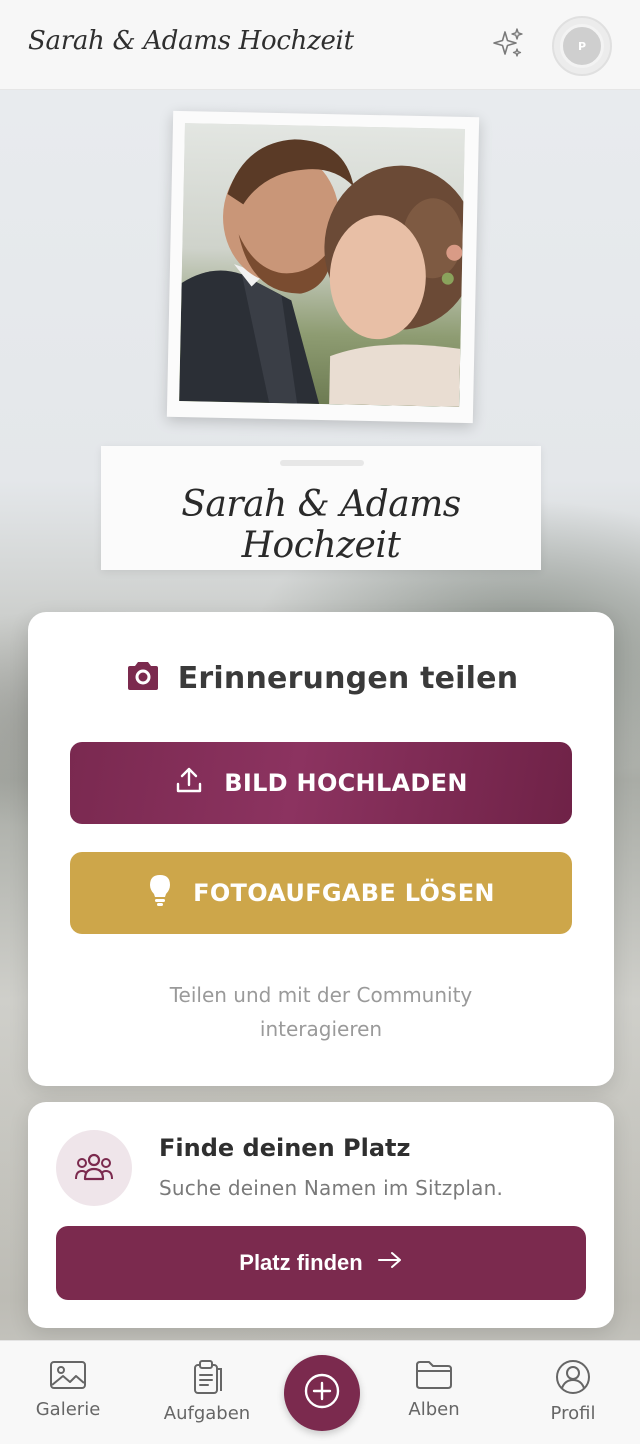  I want to click on upload-icon, so click(189, 783).